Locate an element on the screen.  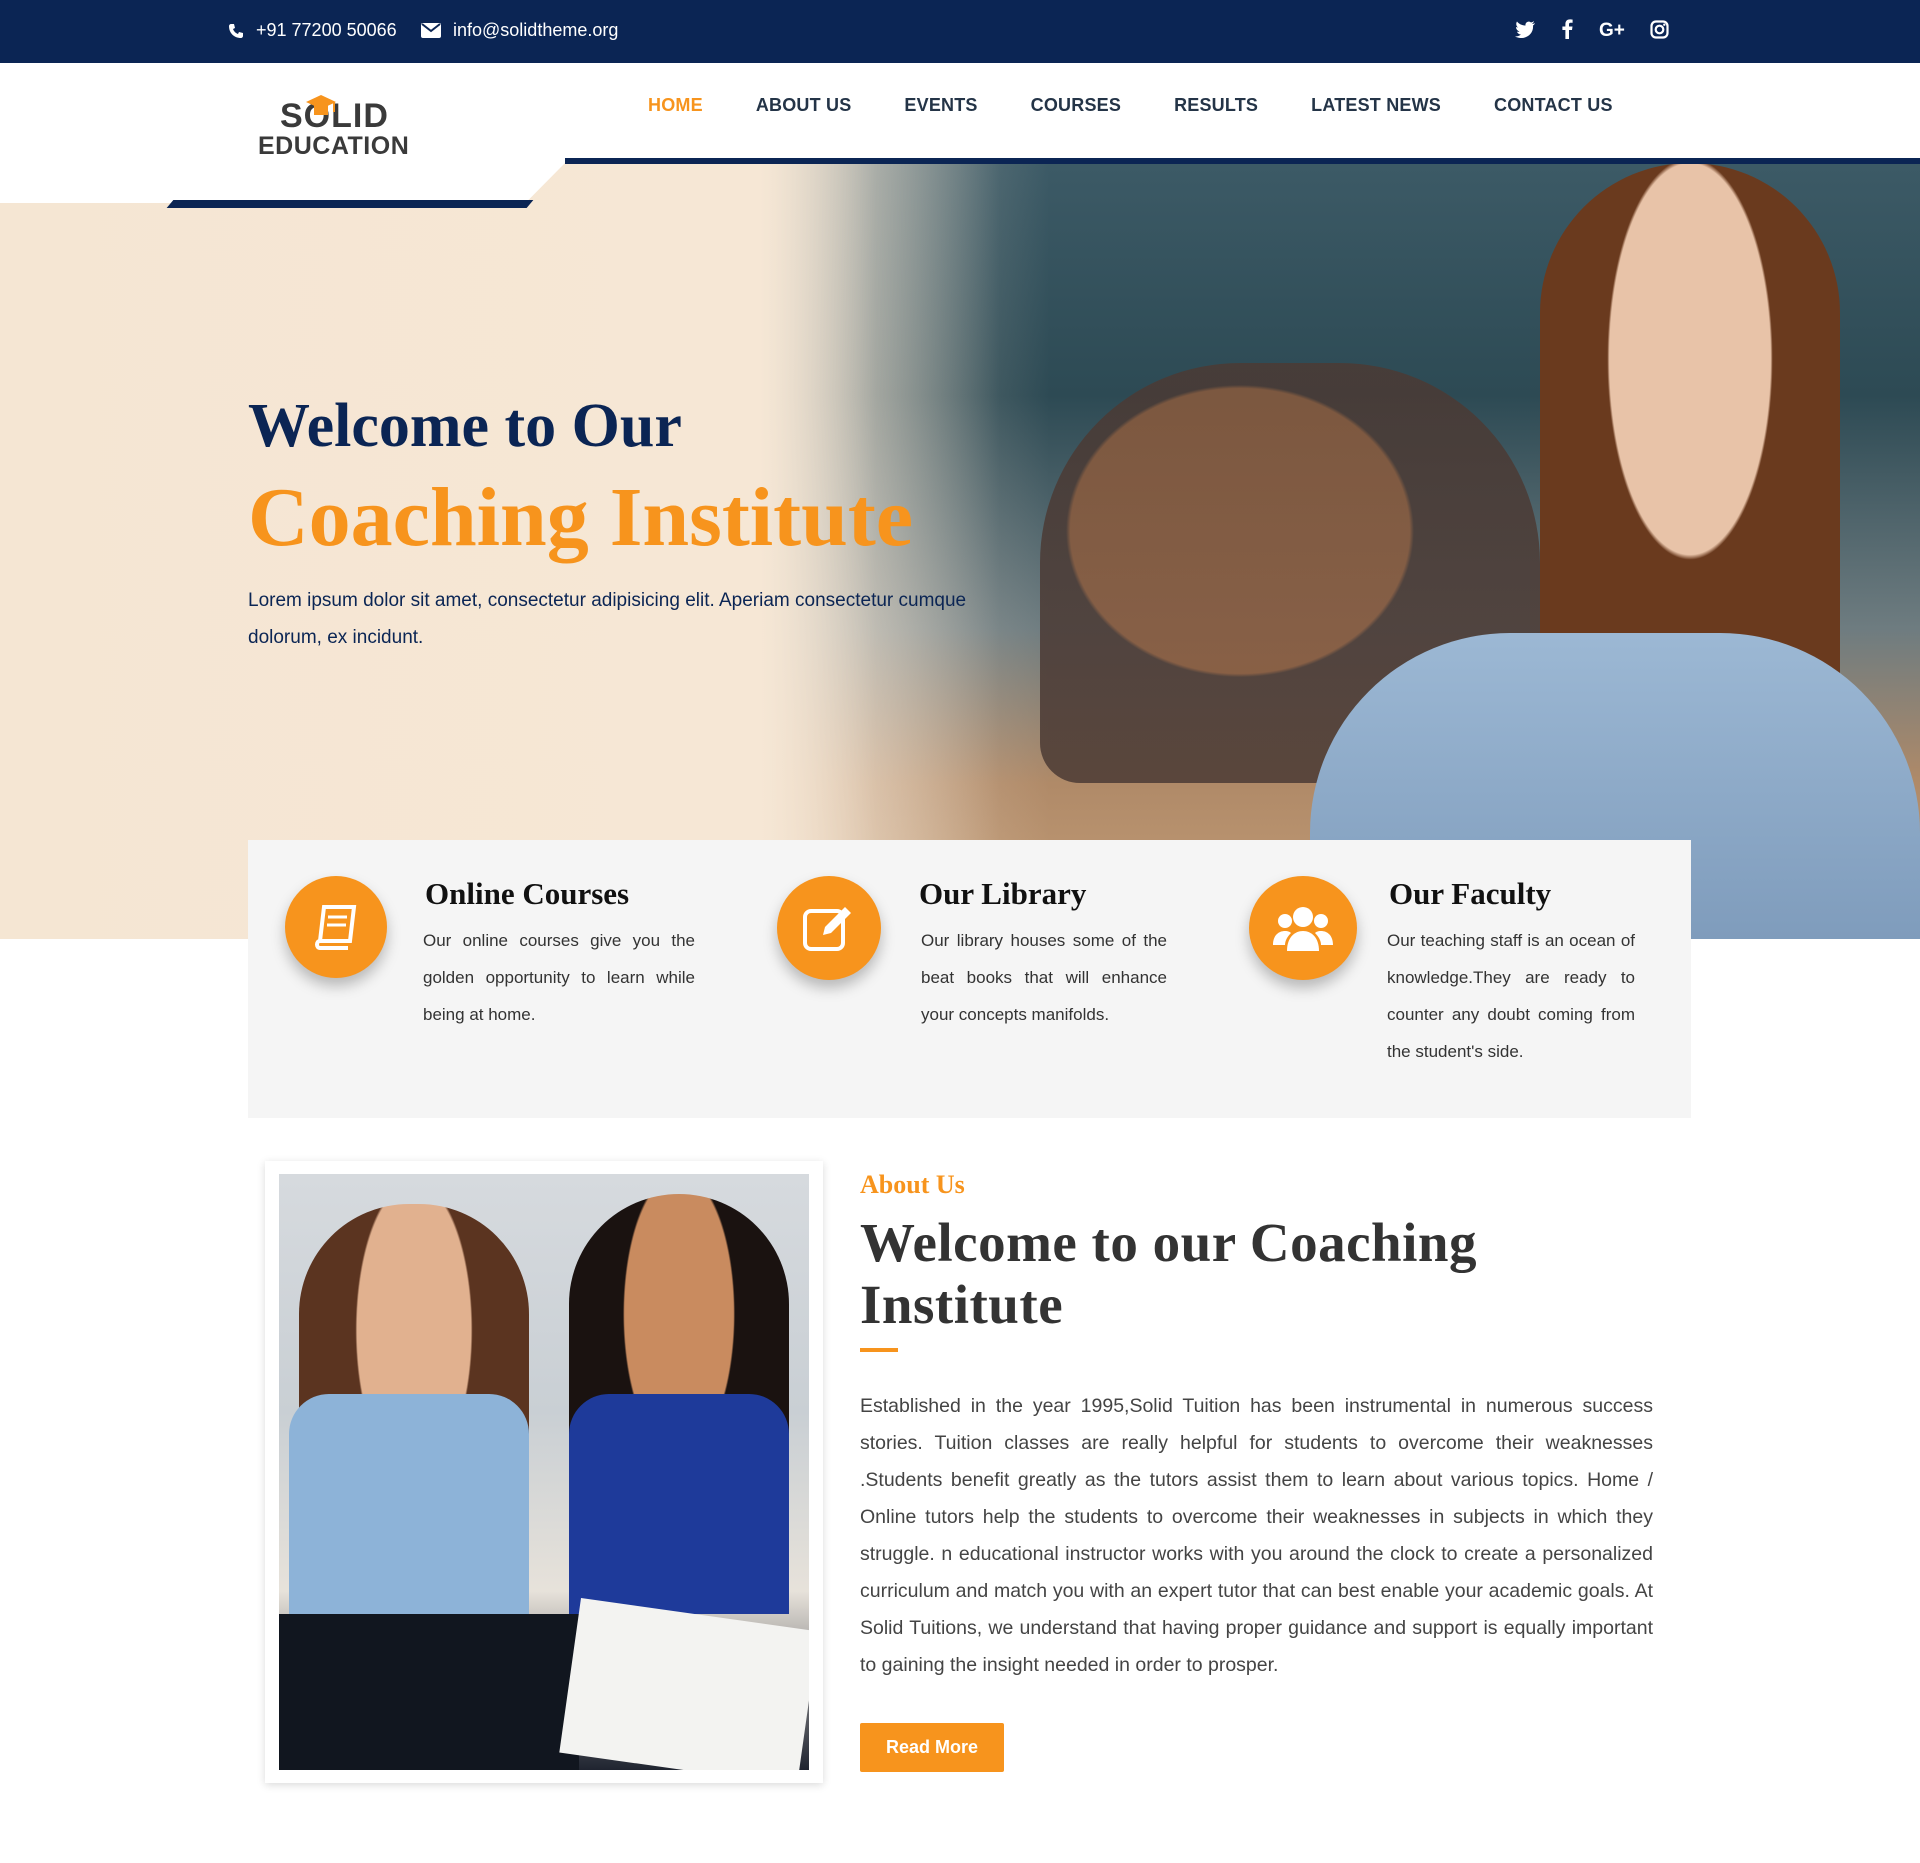
feature-title: Our Library is located at coordinates (1003, 893).